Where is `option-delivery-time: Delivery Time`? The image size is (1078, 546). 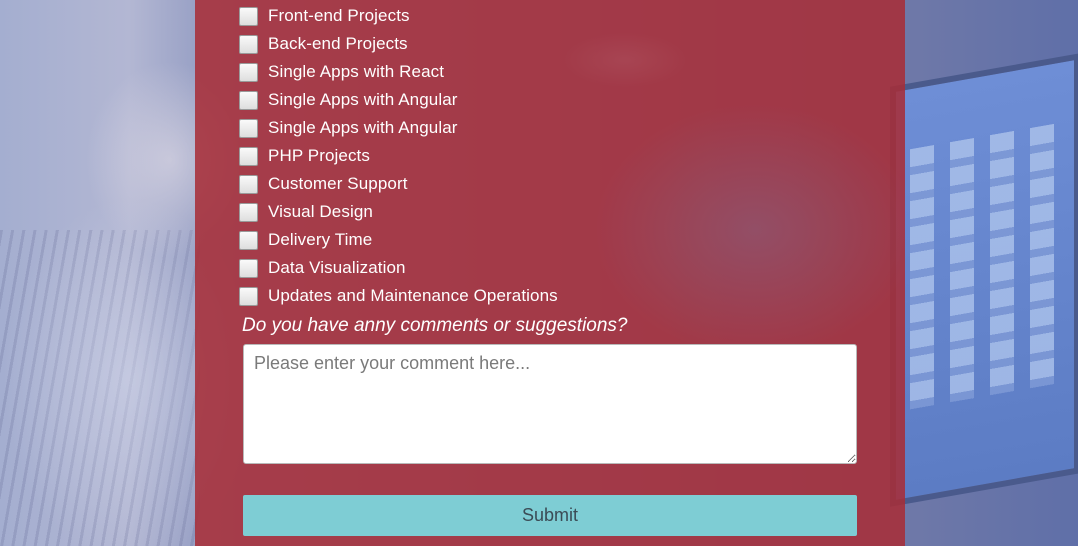 option-delivery-time: Delivery Time is located at coordinates (305, 240).